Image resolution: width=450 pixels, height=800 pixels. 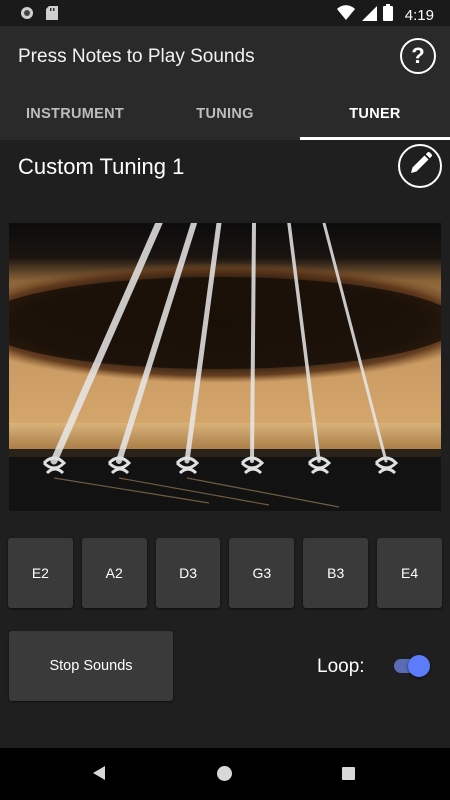 I want to click on note-button-g3: G3, so click(x=262, y=573).